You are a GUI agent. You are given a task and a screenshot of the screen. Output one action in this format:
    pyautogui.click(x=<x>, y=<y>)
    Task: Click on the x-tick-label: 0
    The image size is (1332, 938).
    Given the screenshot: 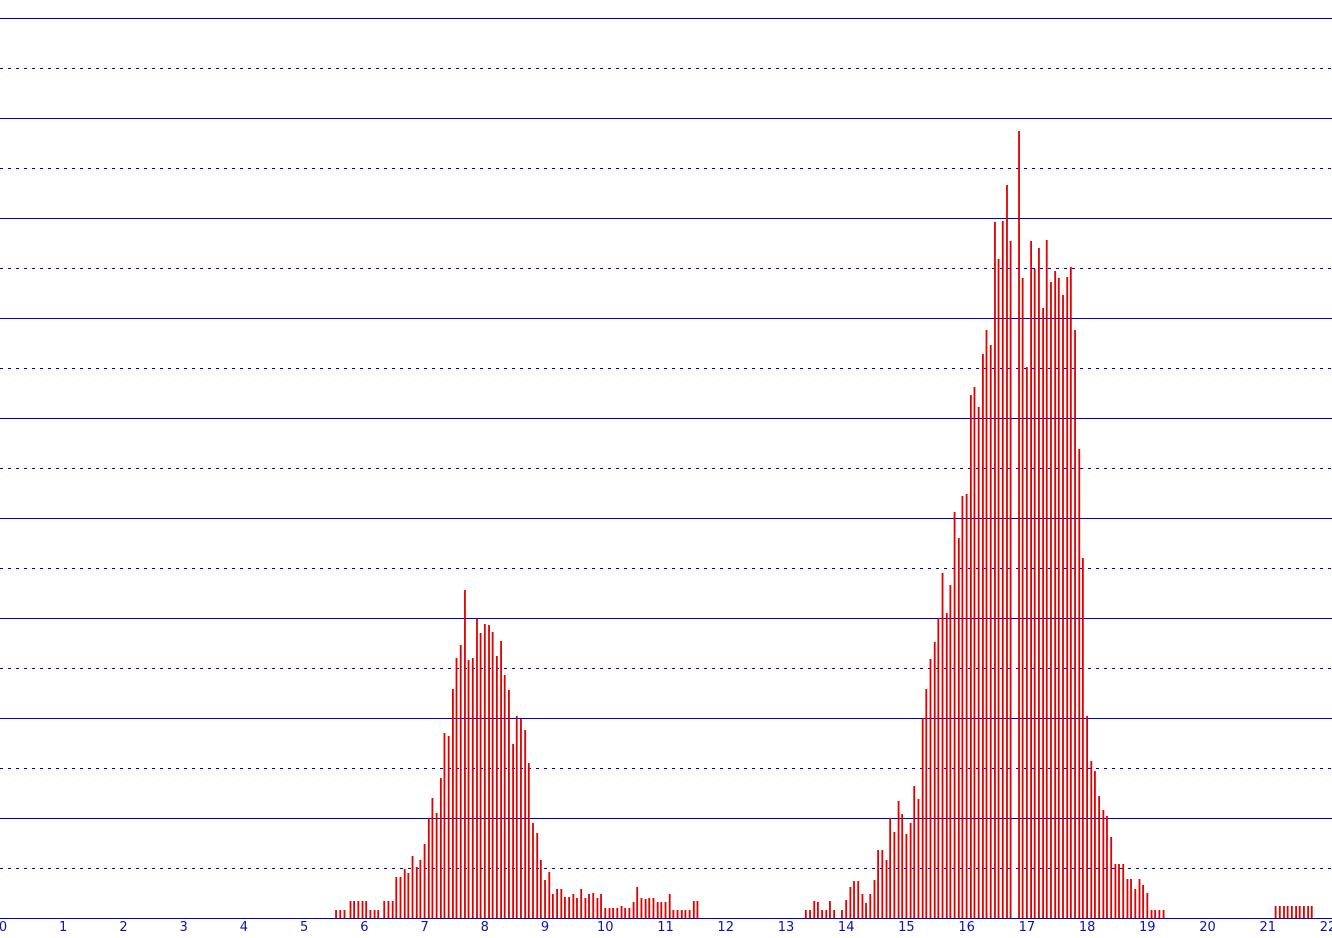 What is the action you would take?
    pyautogui.click(x=3, y=927)
    